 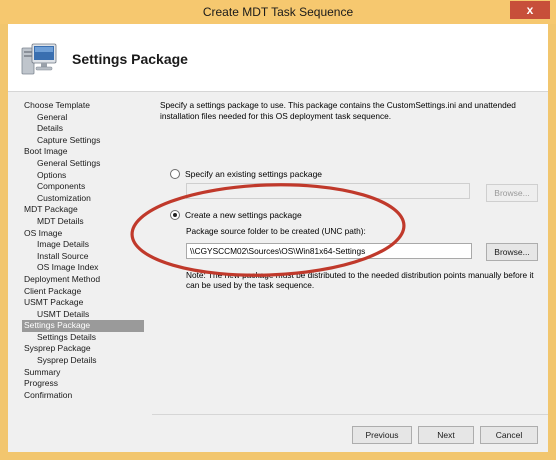 What do you see at coordinates (63, 244) in the screenshot?
I see `nav-step-image-details: Image Details` at bounding box center [63, 244].